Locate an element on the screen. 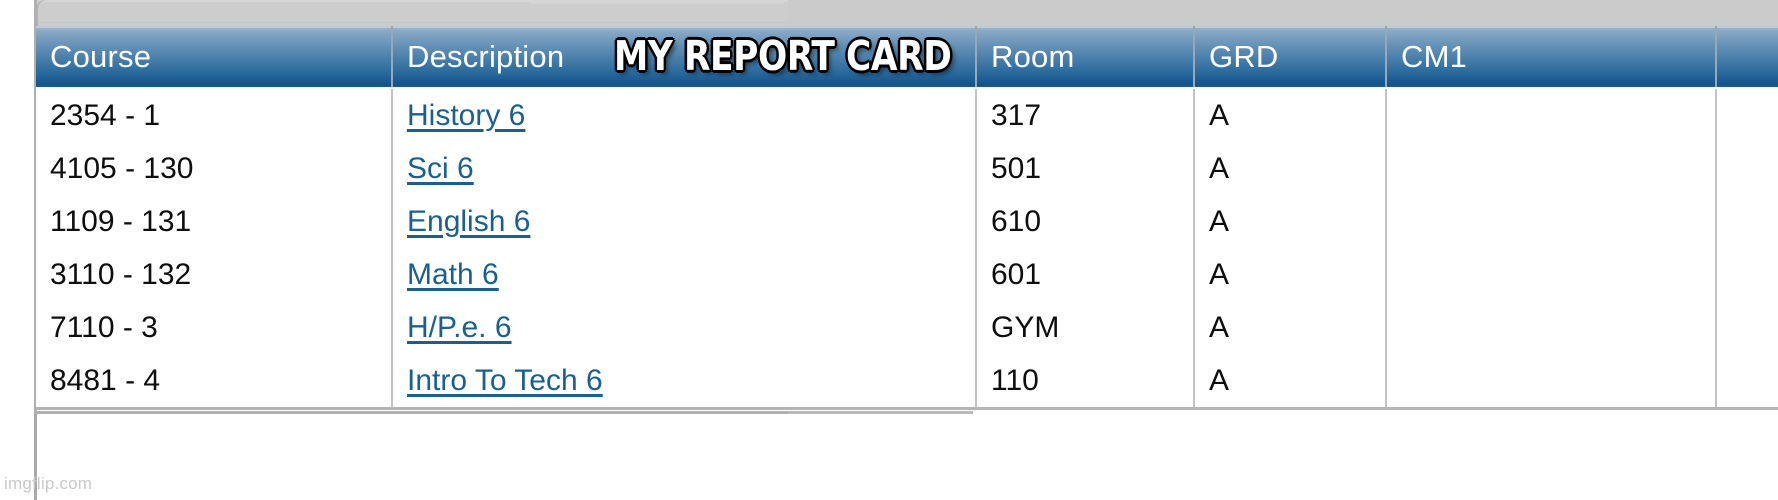 The image size is (1778, 500). table-row: 7110 - 3 H/P.e. 6 GYM A is located at coordinates (907, 327).